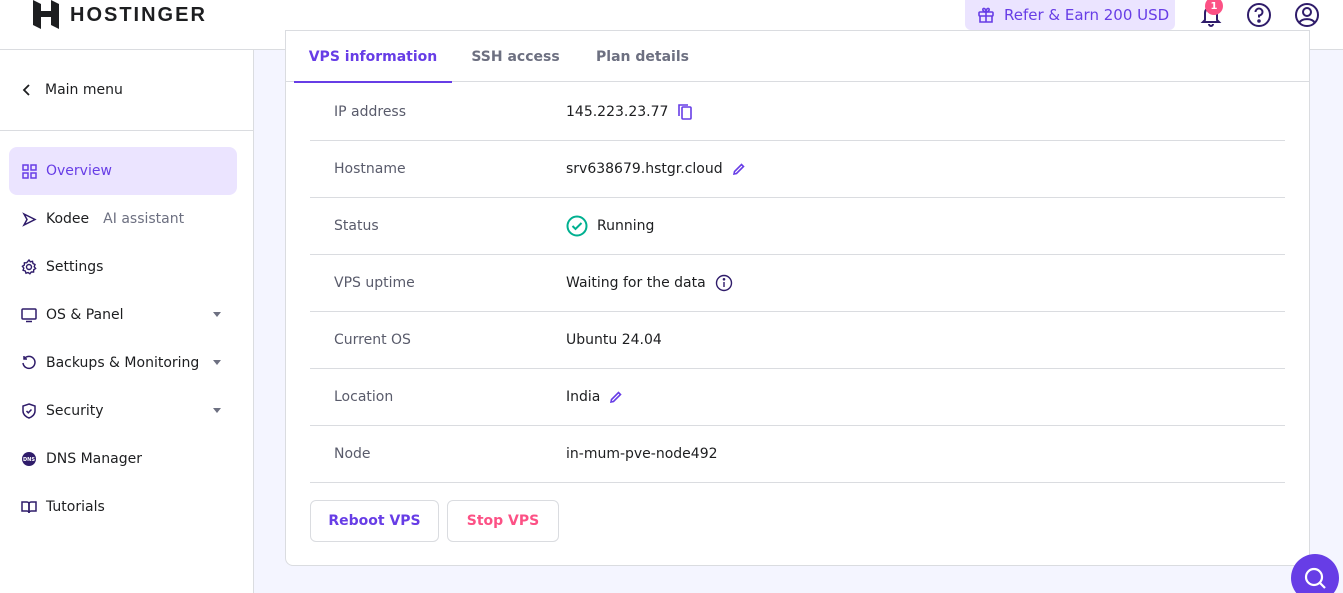 The image size is (1343, 593). Describe the element at coordinates (75, 411) in the screenshot. I see `sidebar-item-label: Security` at that location.